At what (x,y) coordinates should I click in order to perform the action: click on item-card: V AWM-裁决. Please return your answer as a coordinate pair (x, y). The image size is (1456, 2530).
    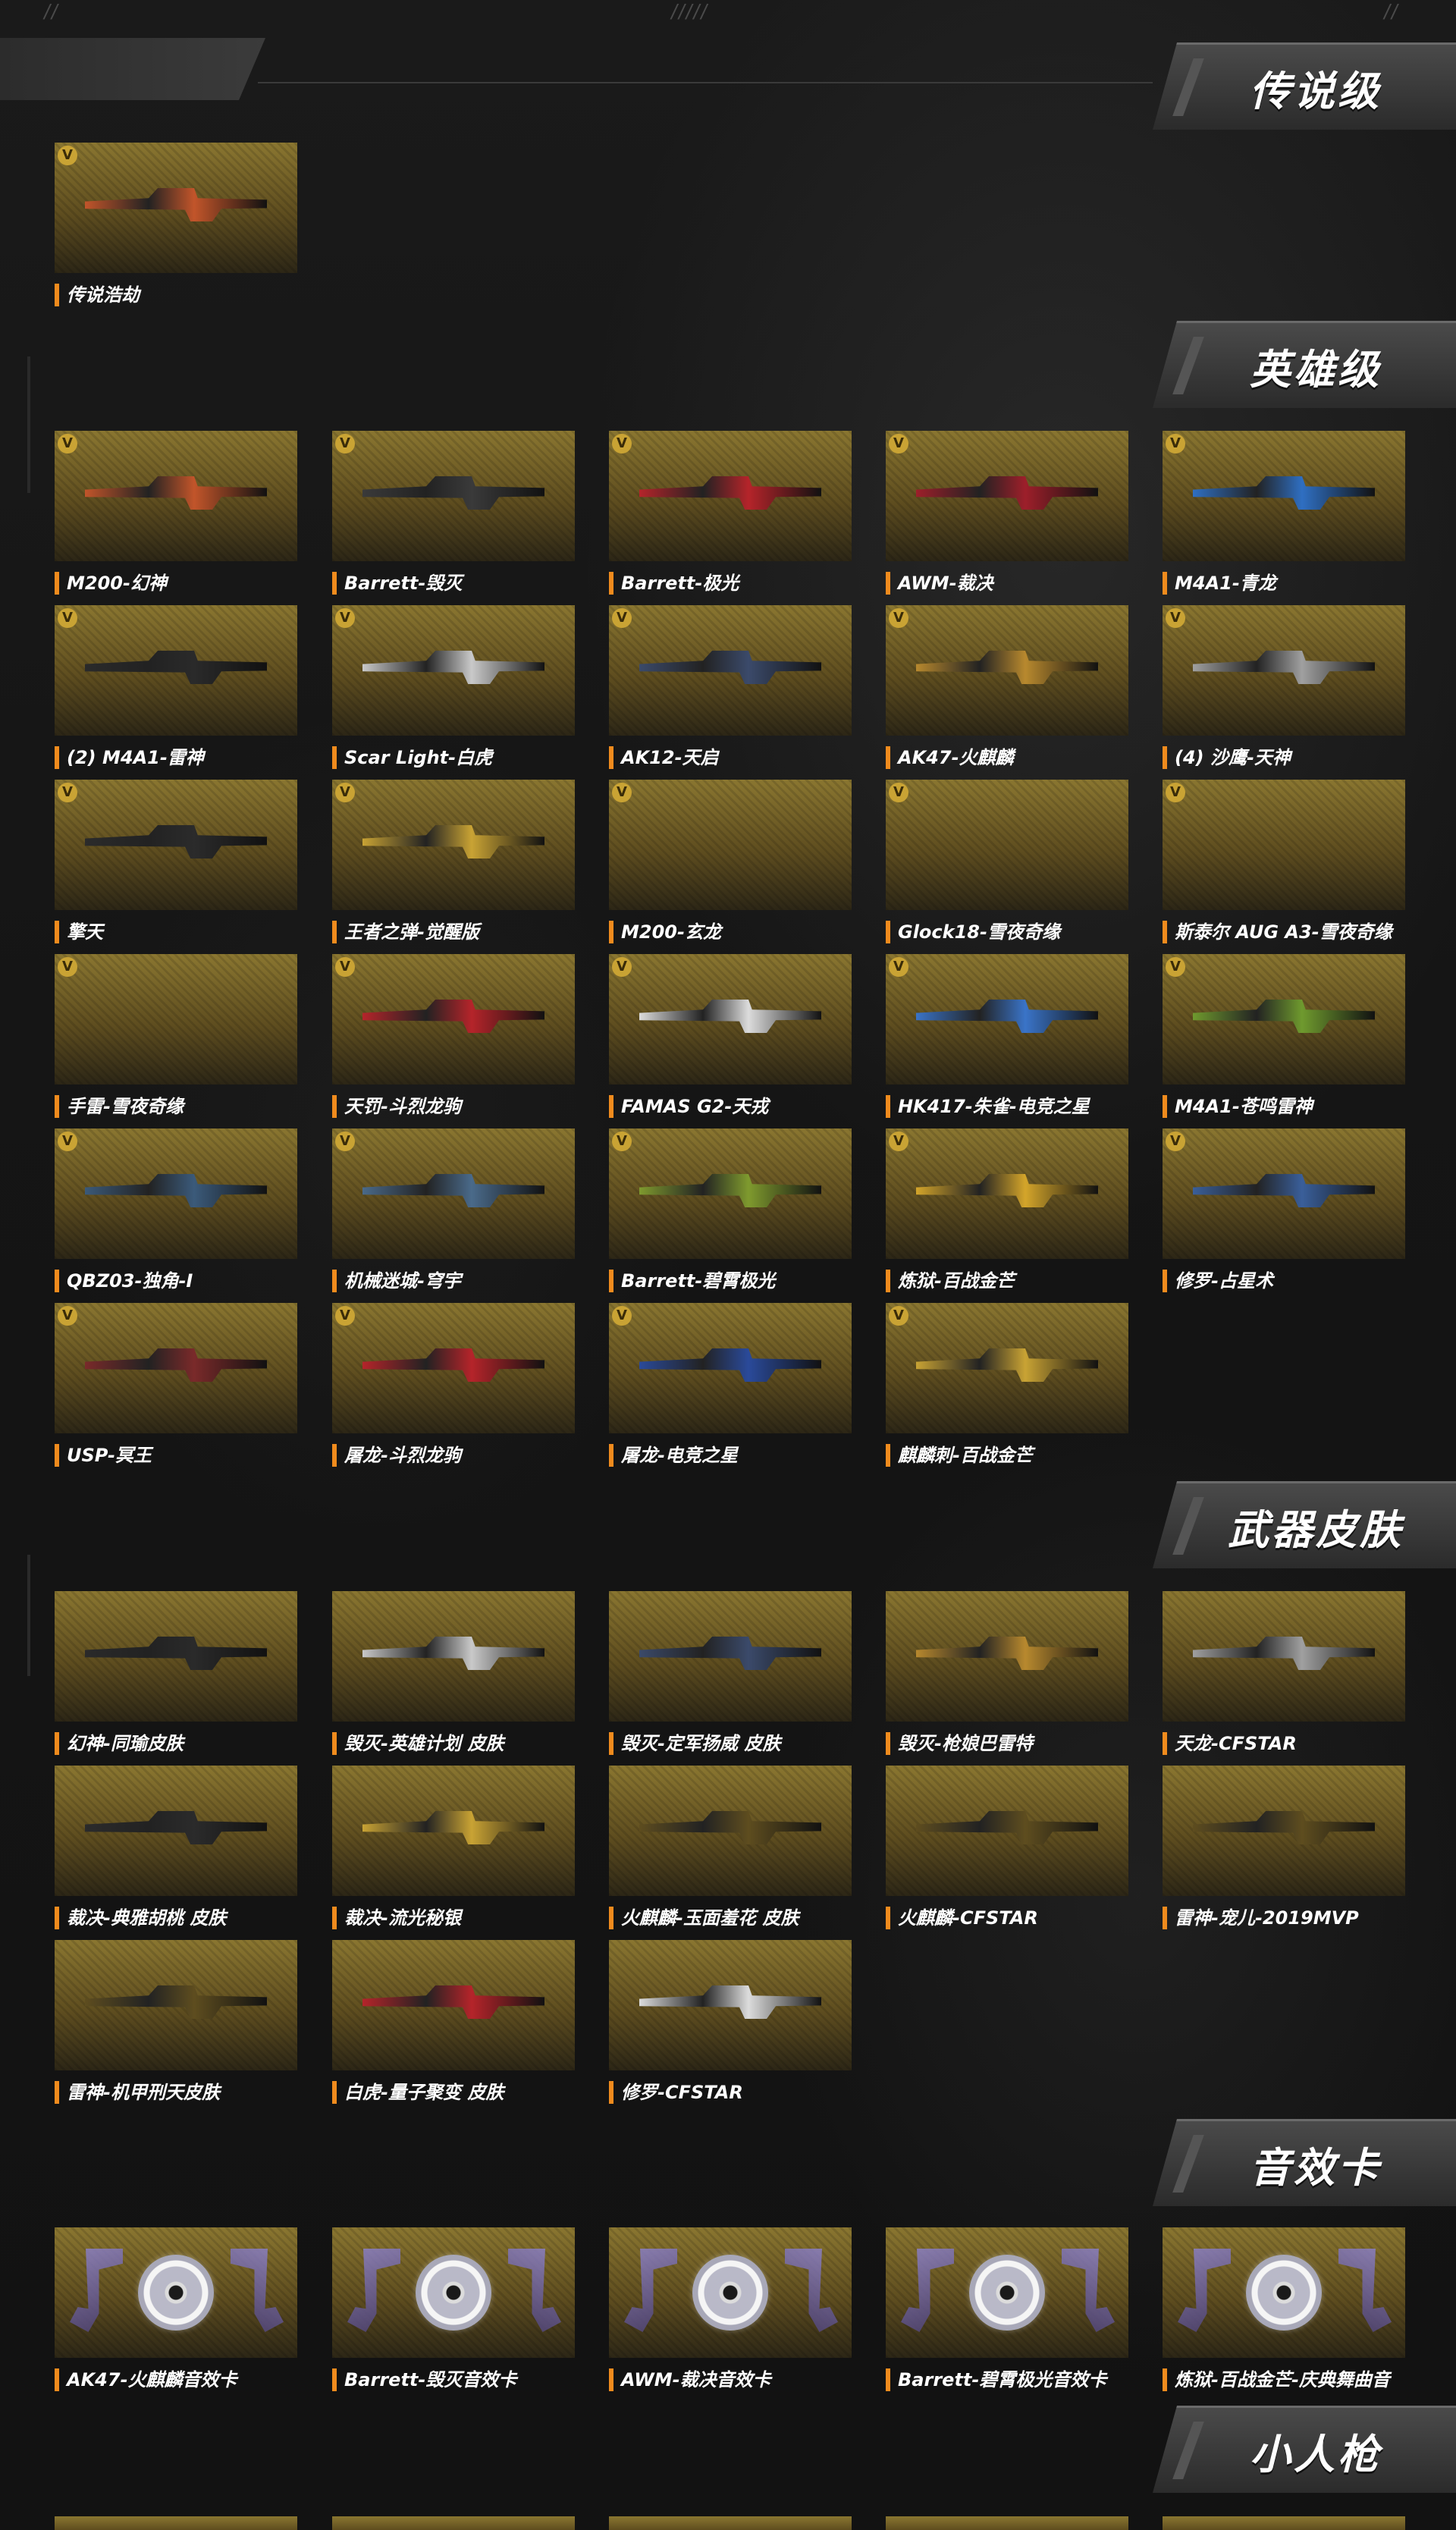
    Looking at the image, I should click on (1007, 513).